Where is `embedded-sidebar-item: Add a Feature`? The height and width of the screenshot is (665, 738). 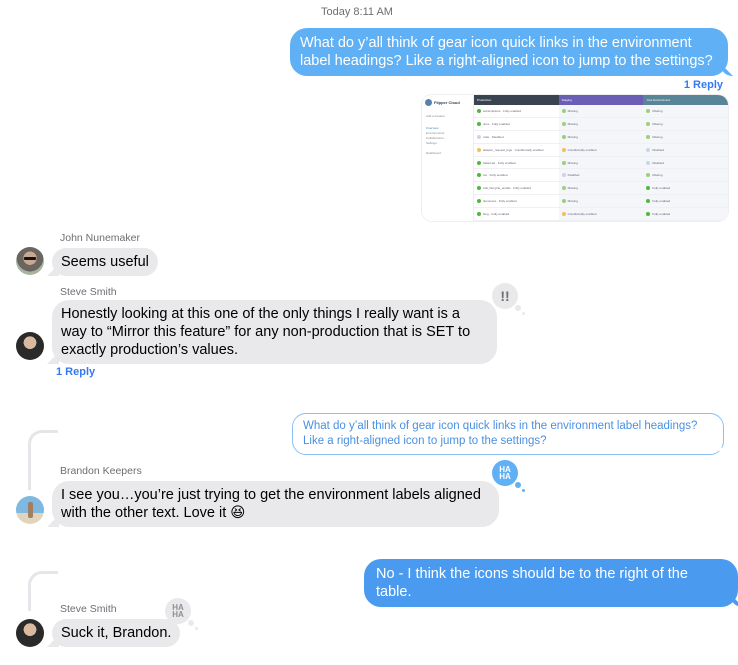
embedded-sidebar-item: Add a Feature is located at coordinates (436, 116).